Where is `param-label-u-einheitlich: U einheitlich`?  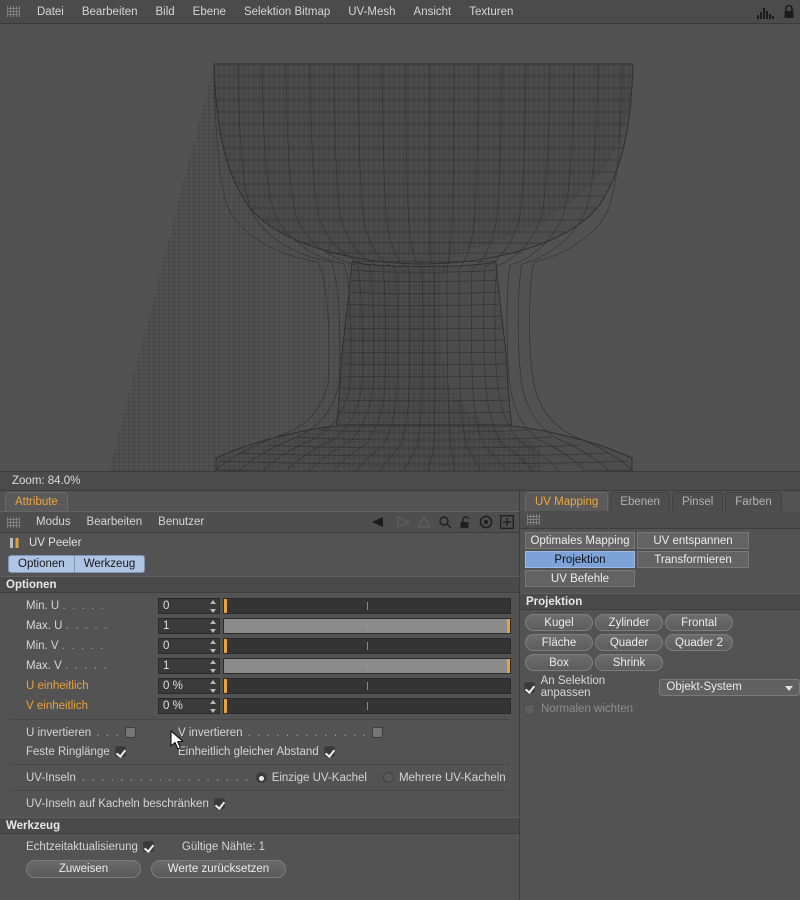
param-label-u-einheitlich: U einheitlich is located at coordinates (57, 686).